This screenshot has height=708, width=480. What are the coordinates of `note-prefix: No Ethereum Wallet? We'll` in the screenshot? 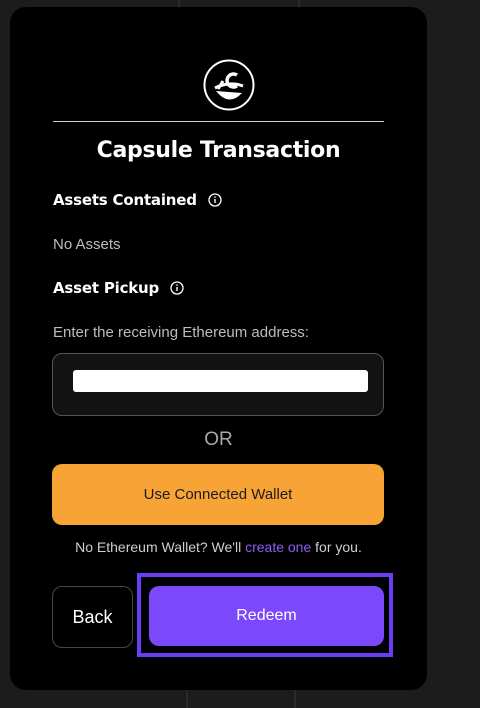 It's located at (160, 547).